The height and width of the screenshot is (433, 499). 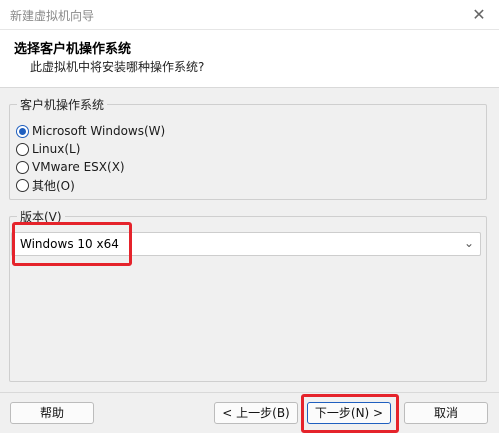 I want to click on radio-label: Microsoft Windows(W), so click(x=99, y=131).